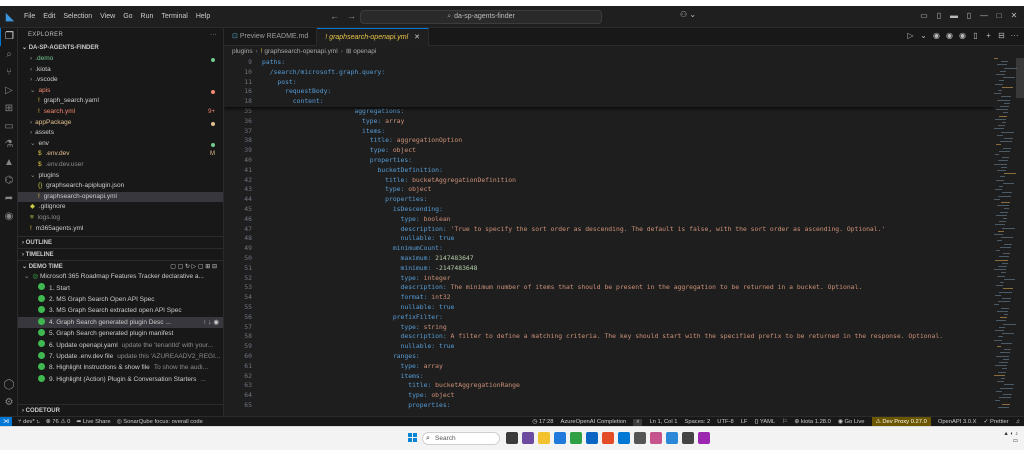 This screenshot has width=1024, height=450. What do you see at coordinates (120, 165) in the screenshot?
I see `file-tree-item: $ .env.dev.user` at bounding box center [120, 165].